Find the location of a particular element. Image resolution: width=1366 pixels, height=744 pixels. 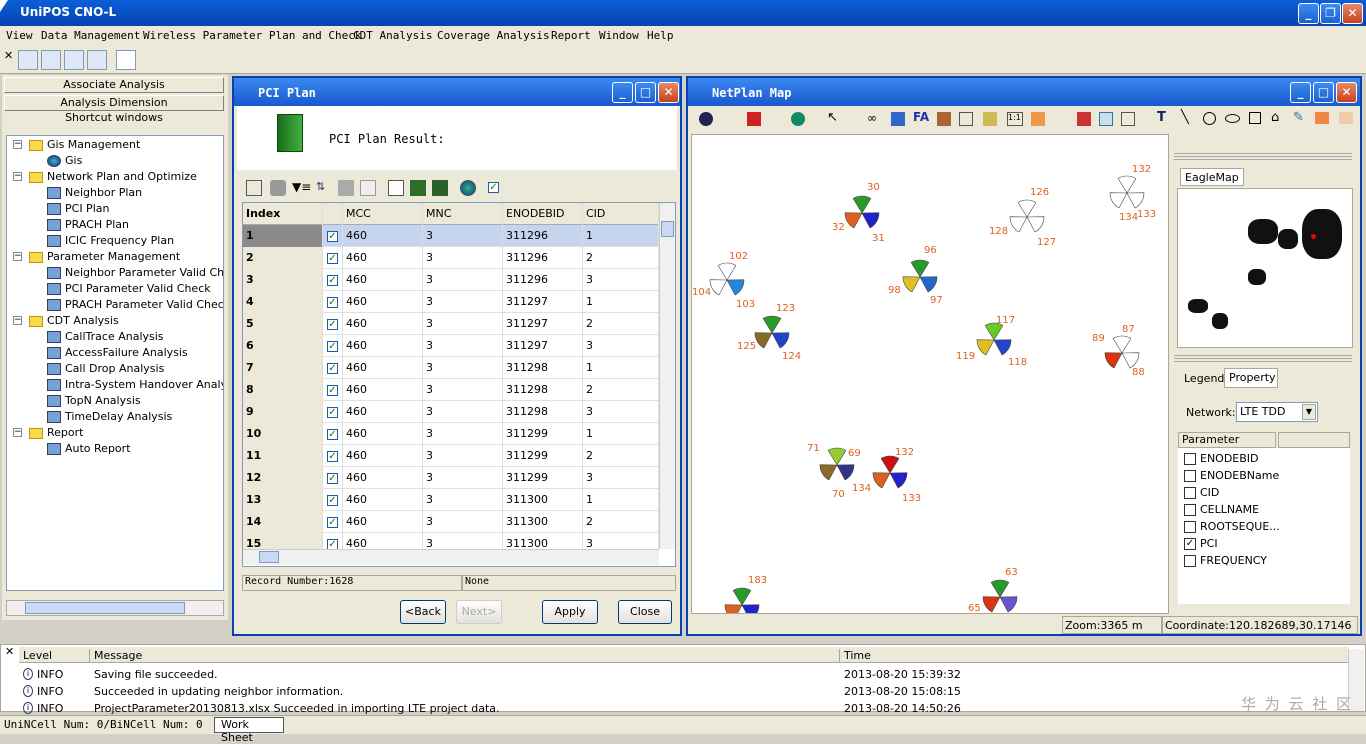

hammer-icon is located at coordinates (278, 188).